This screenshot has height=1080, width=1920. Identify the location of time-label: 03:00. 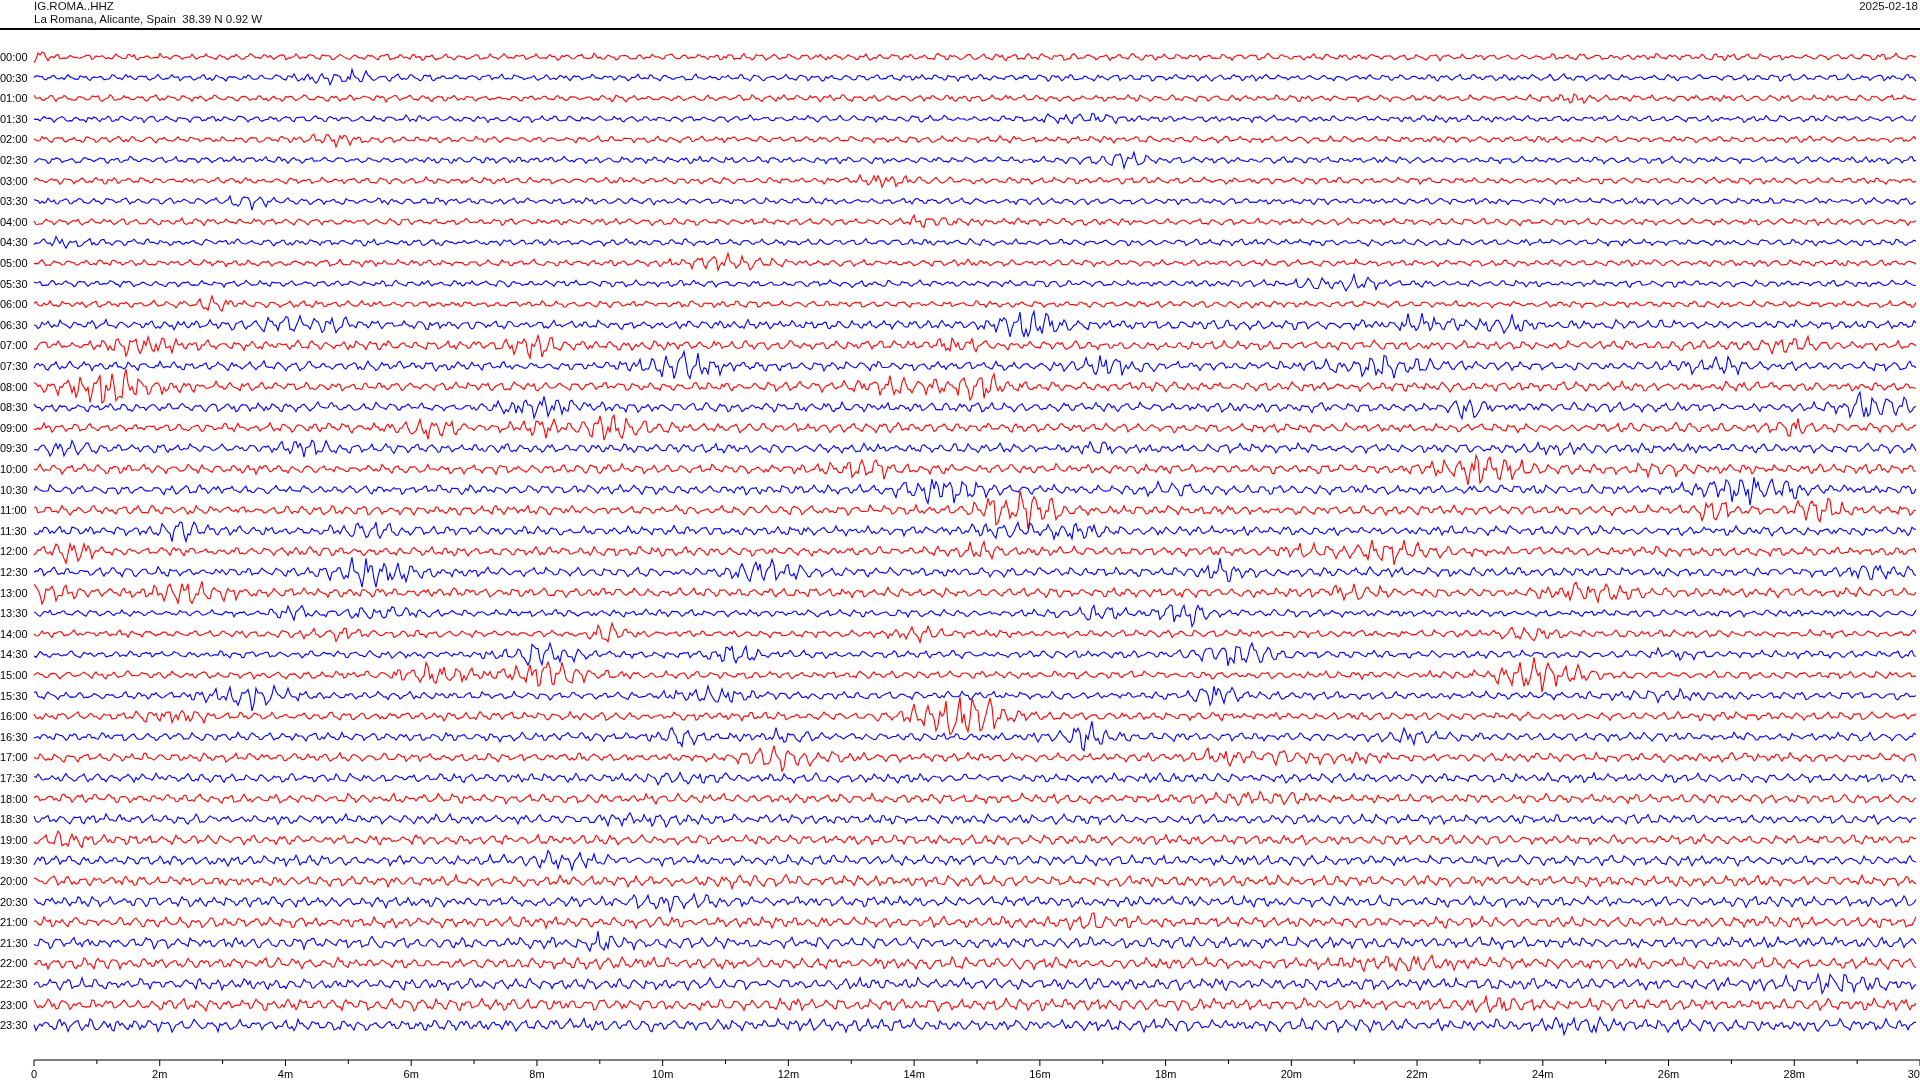
(14, 180).